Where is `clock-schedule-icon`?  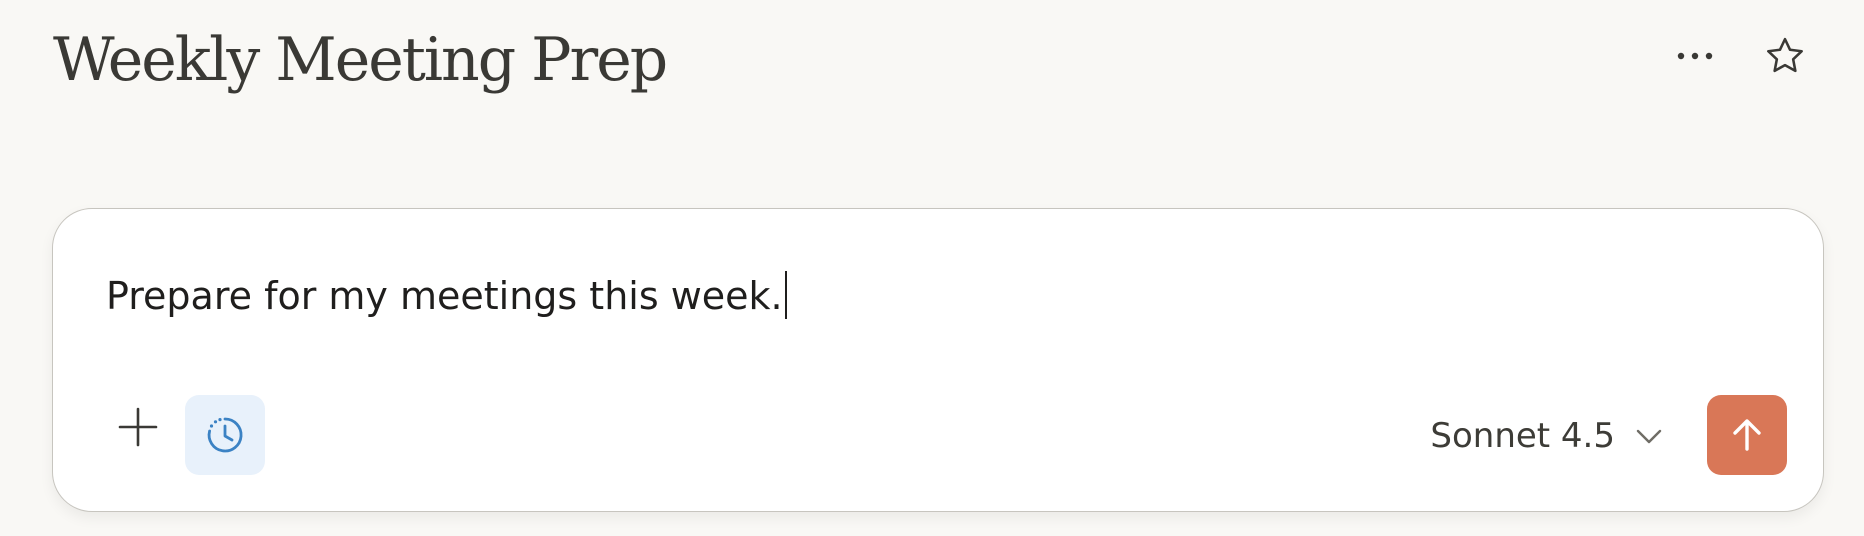 clock-schedule-icon is located at coordinates (225, 435).